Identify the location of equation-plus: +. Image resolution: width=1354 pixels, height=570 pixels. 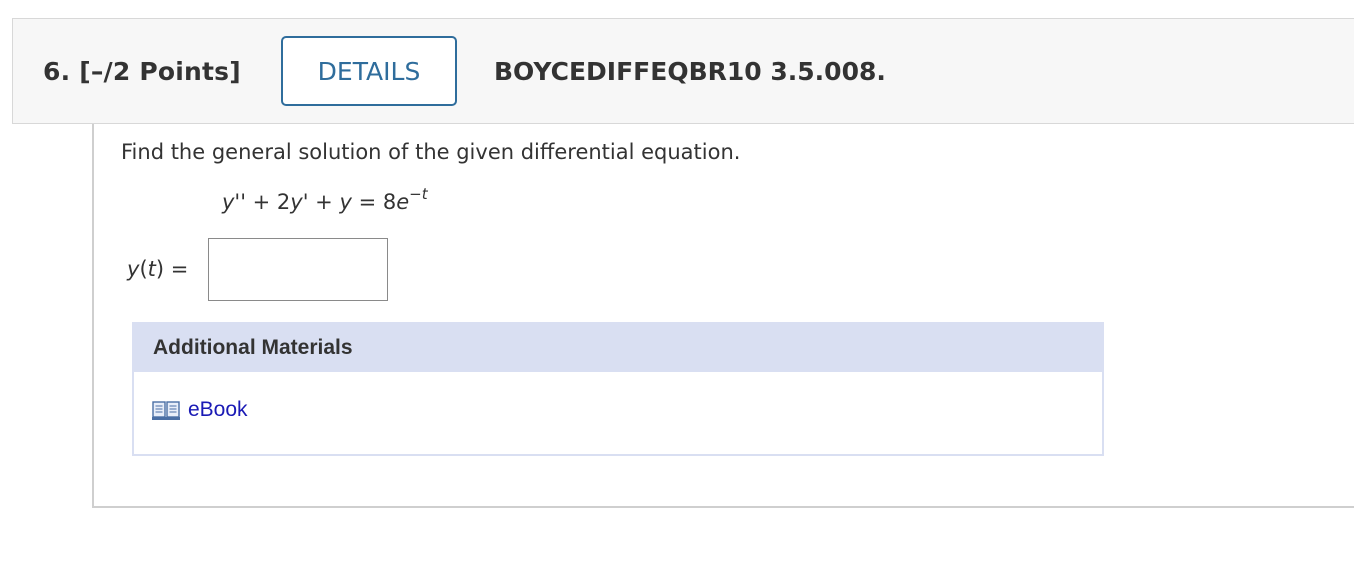
(324, 202).